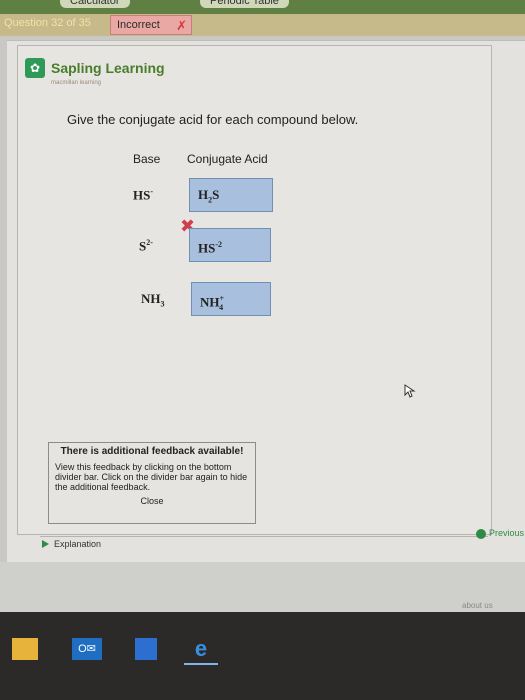 The image size is (525, 700). Describe the element at coordinates (201, 664) in the screenshot. I see `active-app-indicator` at that location.